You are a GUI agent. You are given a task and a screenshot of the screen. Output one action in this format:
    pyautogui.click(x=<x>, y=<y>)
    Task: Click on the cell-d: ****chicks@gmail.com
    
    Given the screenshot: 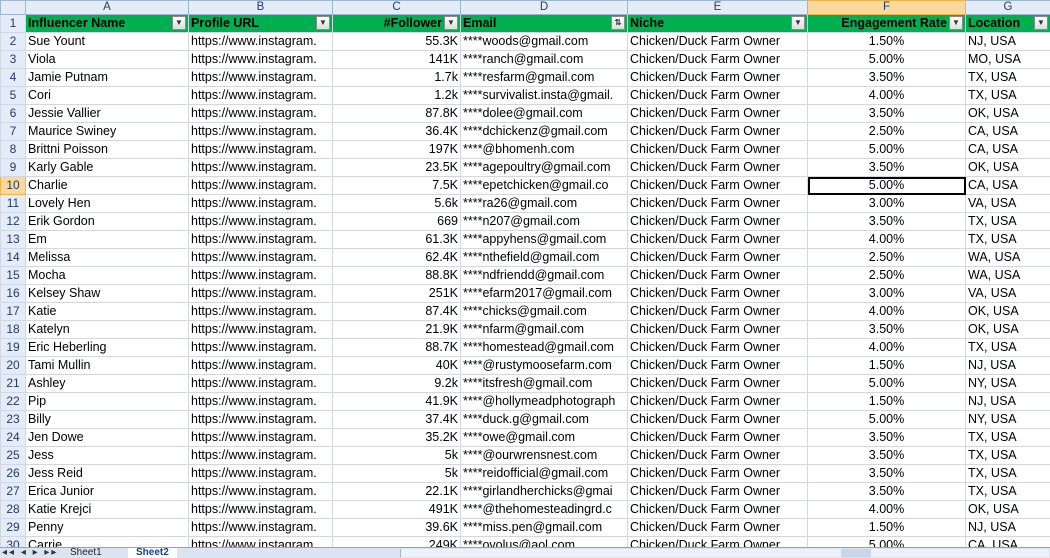 What is the action you would take?
    pyautogui.click(x=544, y=312)
    